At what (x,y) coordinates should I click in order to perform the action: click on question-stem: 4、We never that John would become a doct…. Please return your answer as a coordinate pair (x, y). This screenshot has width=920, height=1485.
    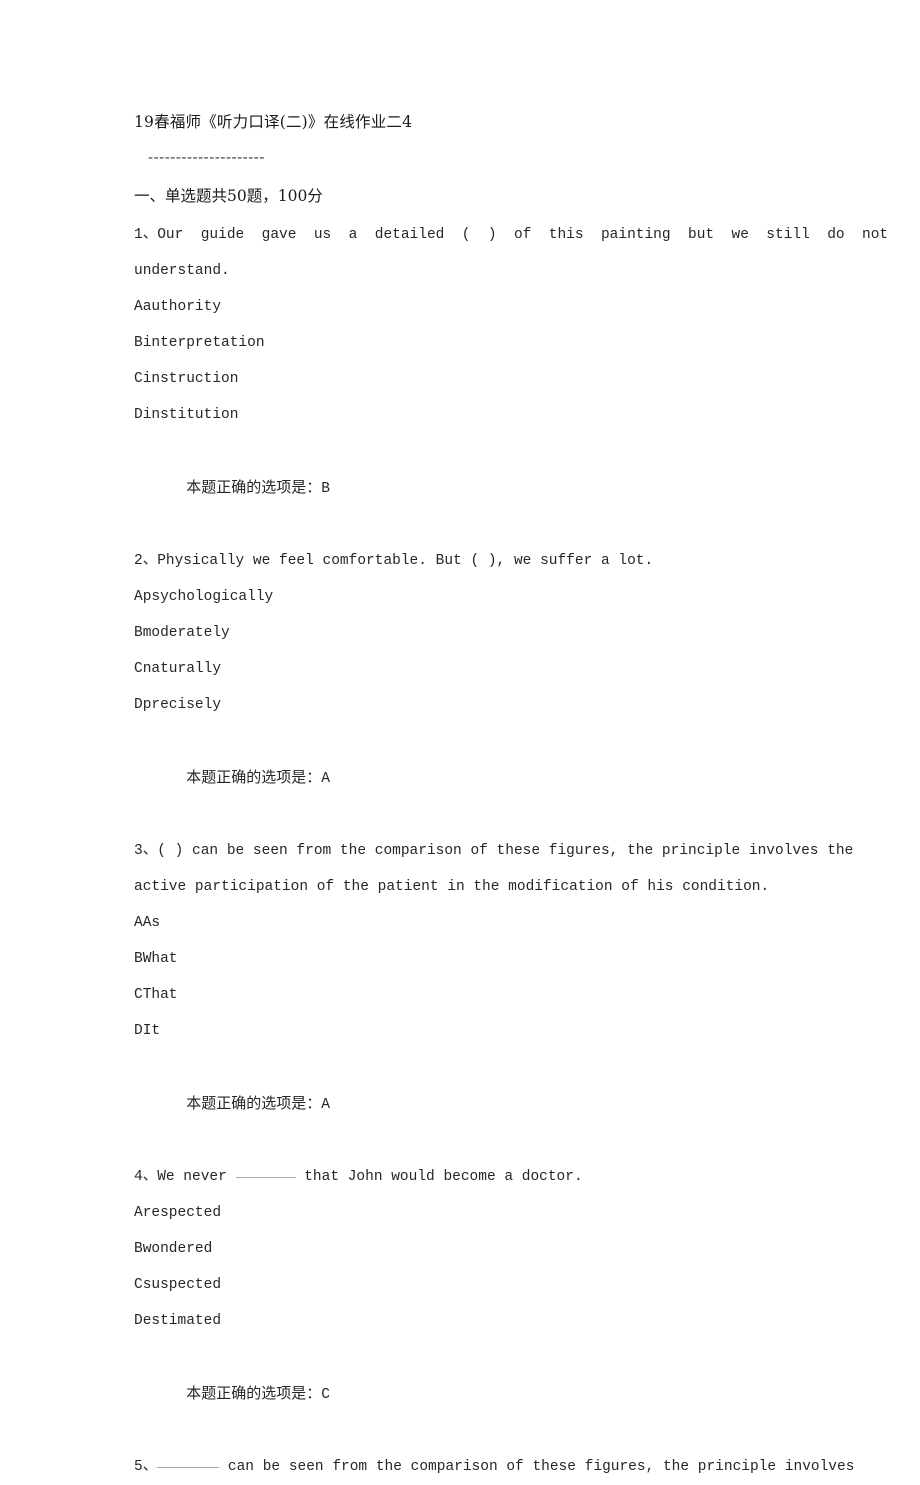
    Looking at the image, I should click on (472, 1177).